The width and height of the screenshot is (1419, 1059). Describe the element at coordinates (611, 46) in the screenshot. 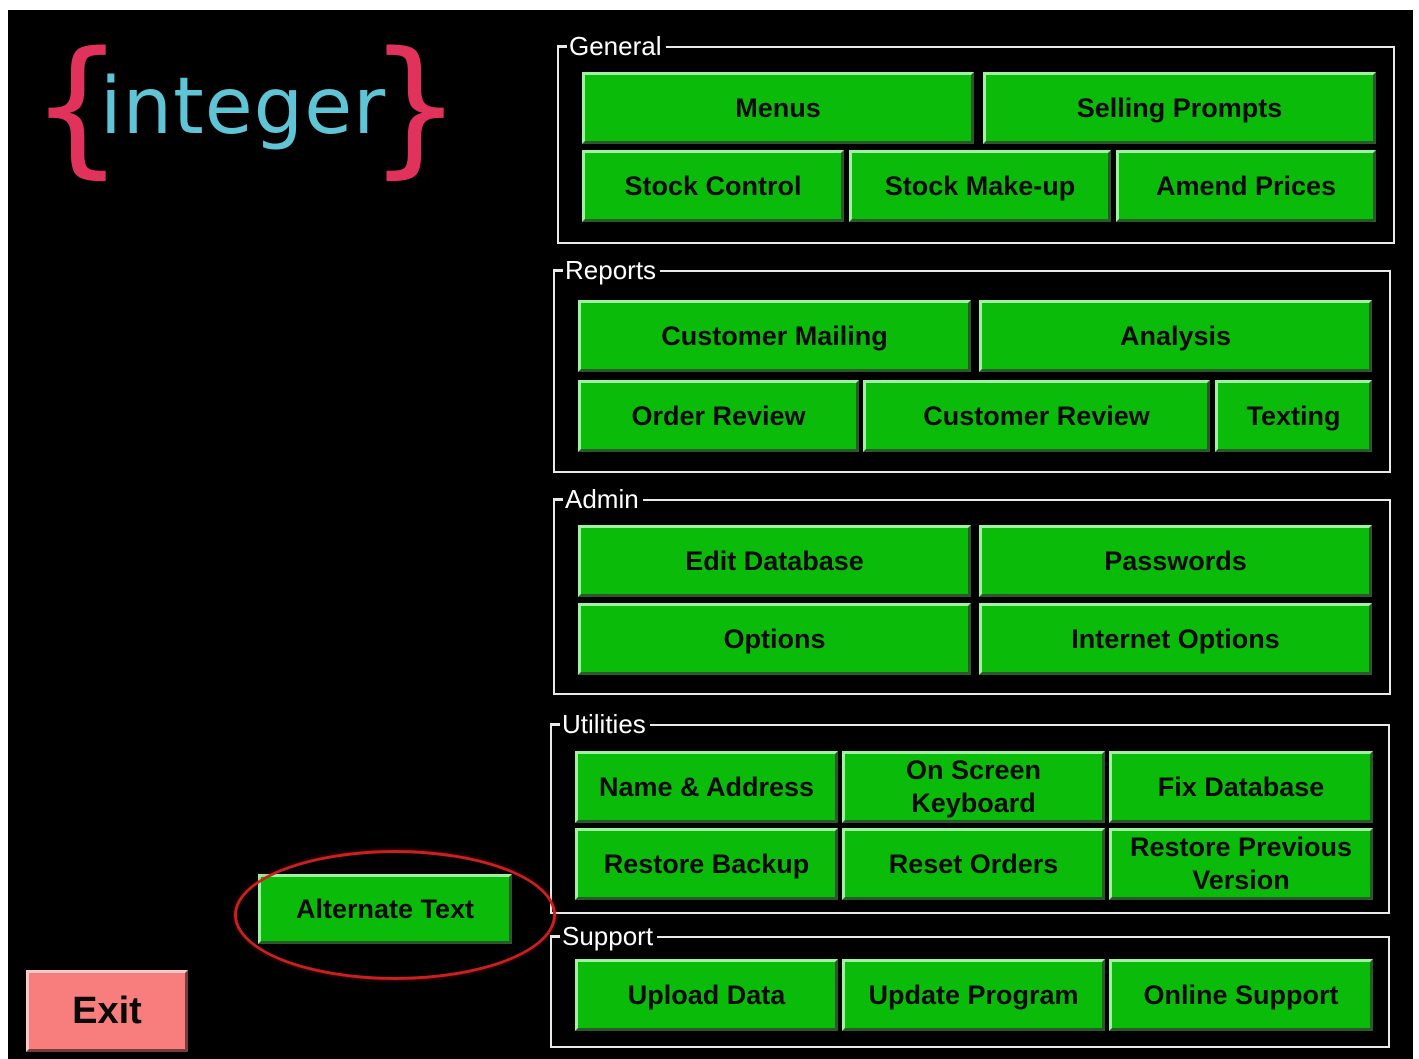

I see `general-legend: General` at that location.